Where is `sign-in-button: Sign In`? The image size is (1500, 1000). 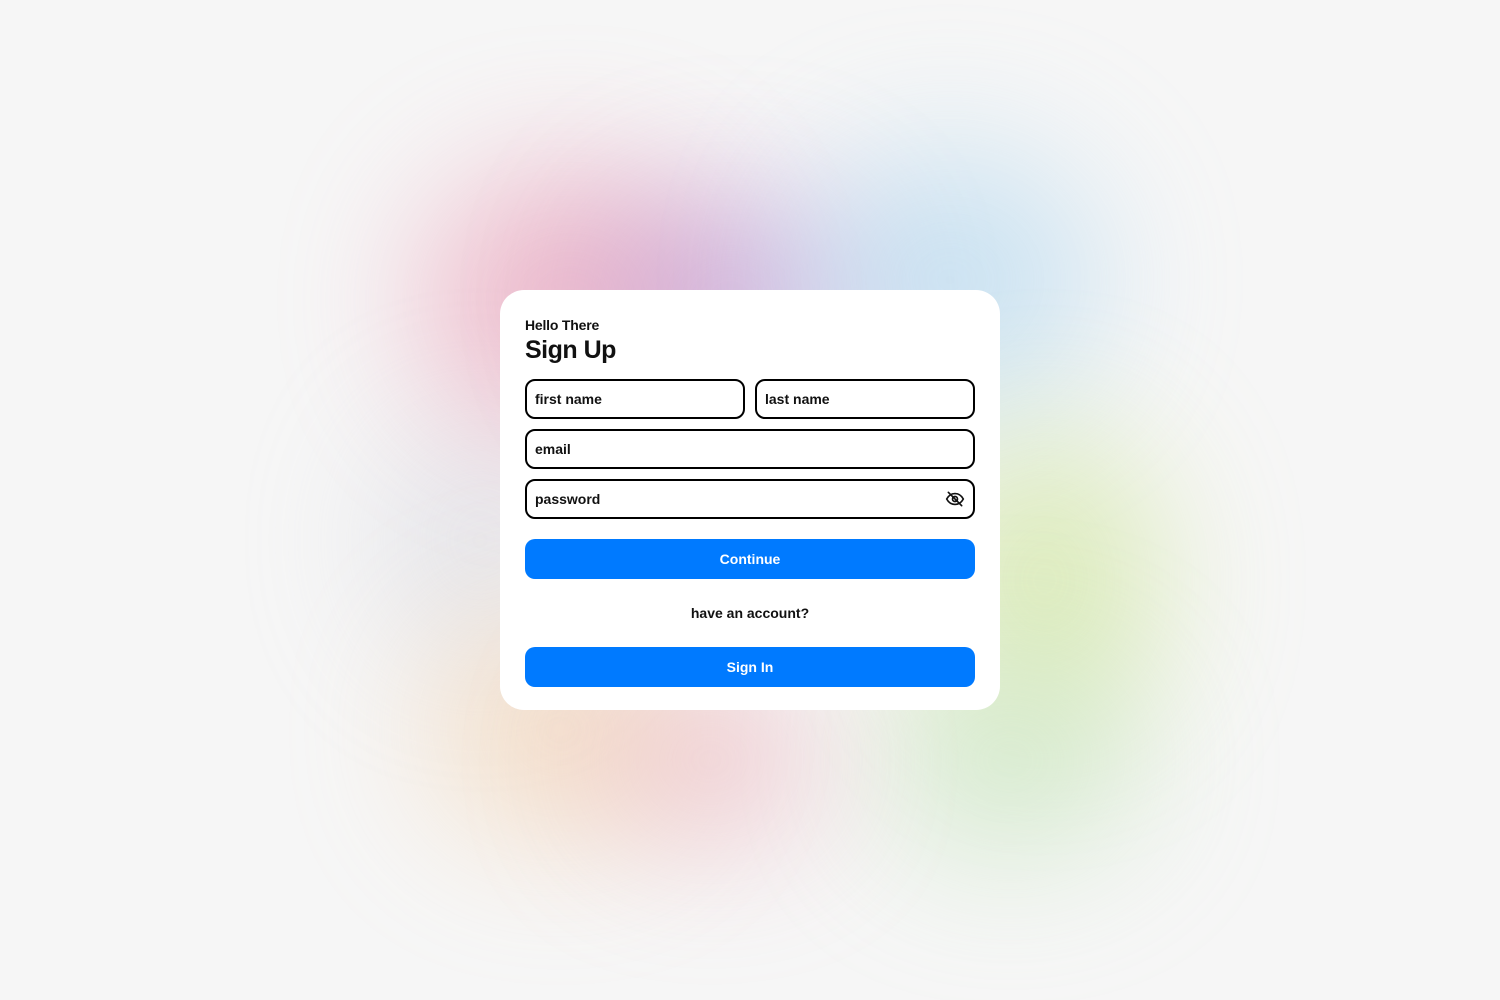 sign-in-button: Sign In is located at coordinates (750, 667).